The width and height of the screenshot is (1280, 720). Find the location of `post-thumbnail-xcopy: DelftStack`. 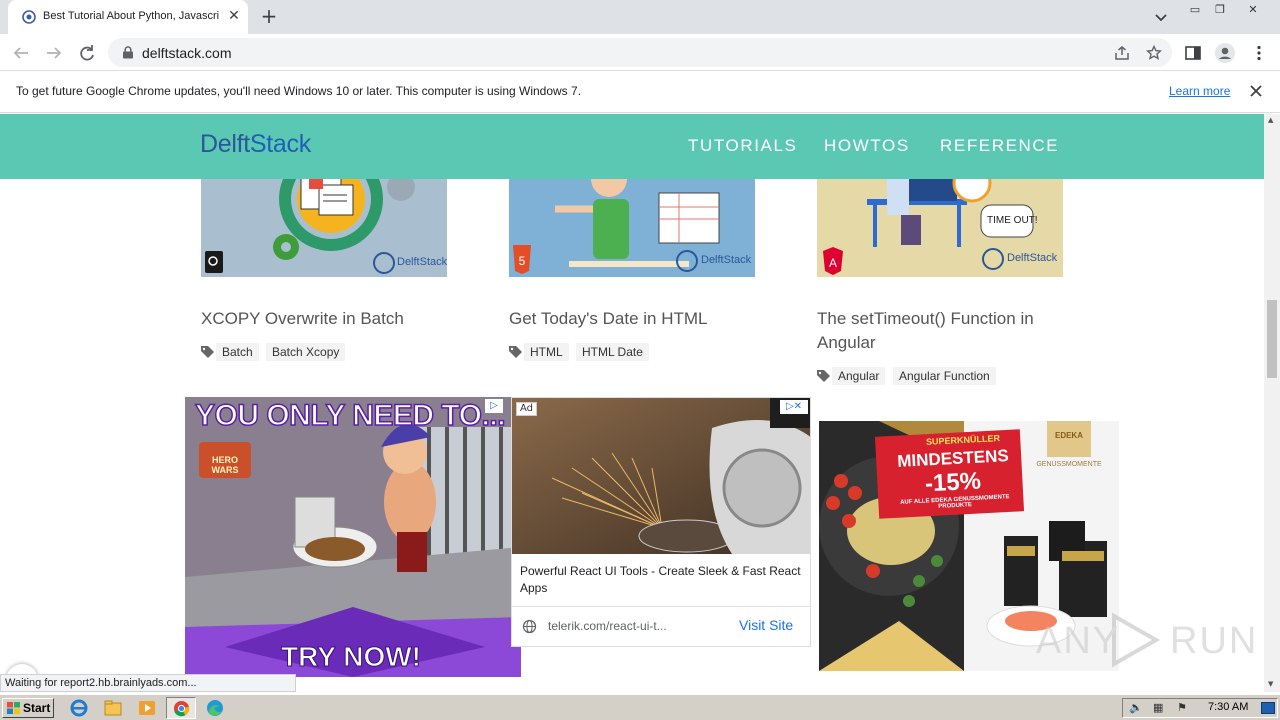

post-thumbnail-xcopy: DelftStack is located at coordinates (324, 228).